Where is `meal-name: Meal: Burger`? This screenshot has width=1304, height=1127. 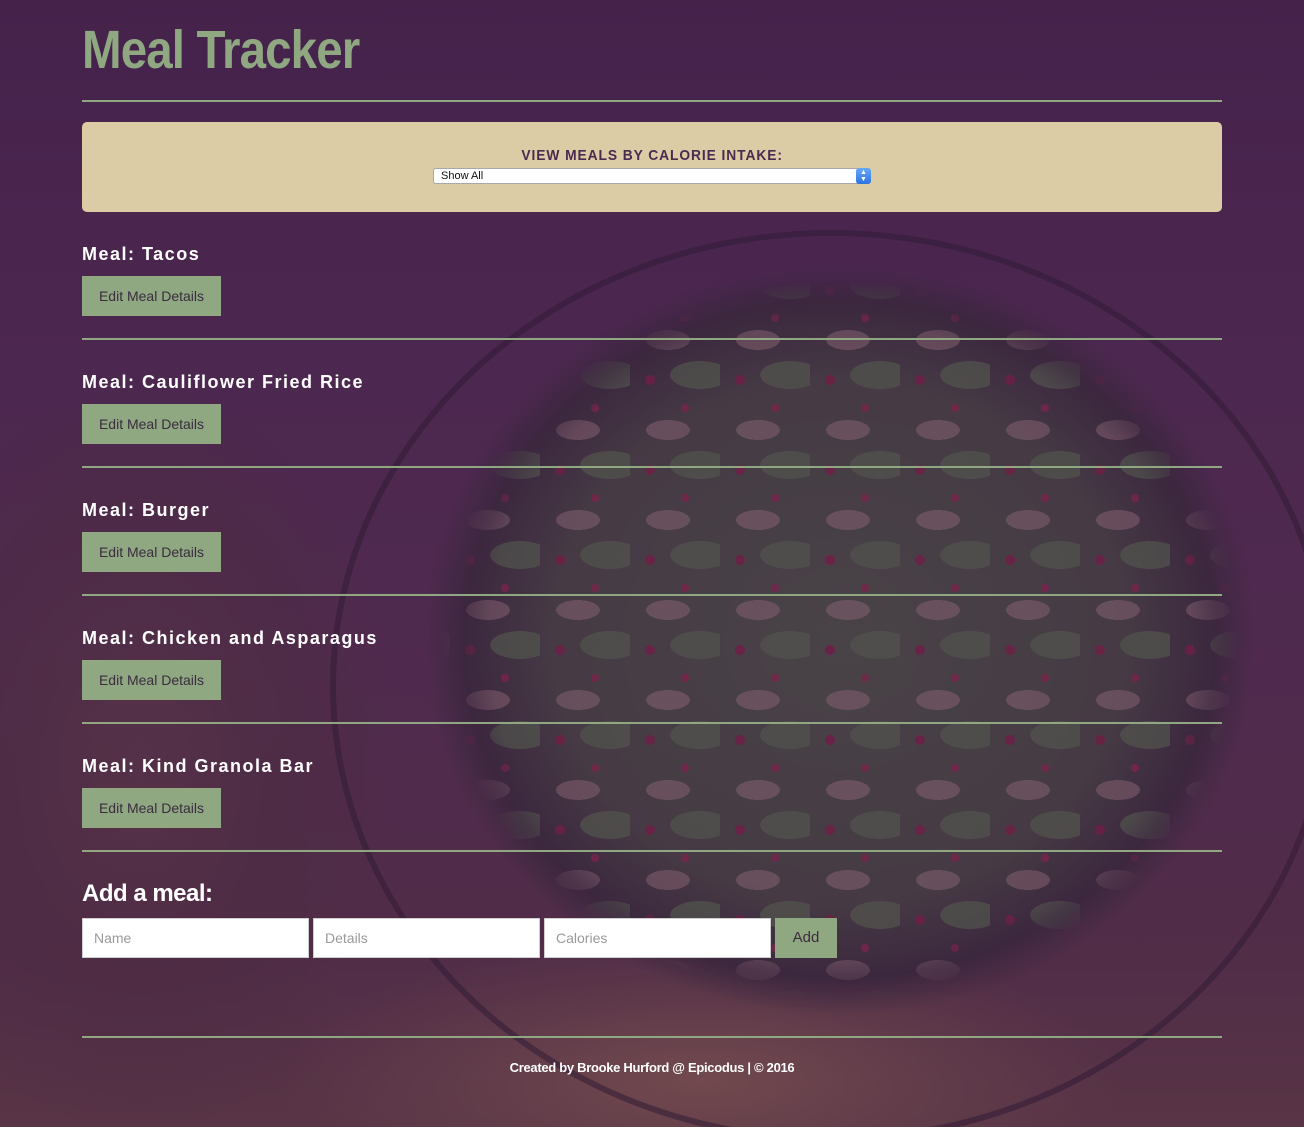
meal-name: Meal: Burger is located at coordinates (146, 510).